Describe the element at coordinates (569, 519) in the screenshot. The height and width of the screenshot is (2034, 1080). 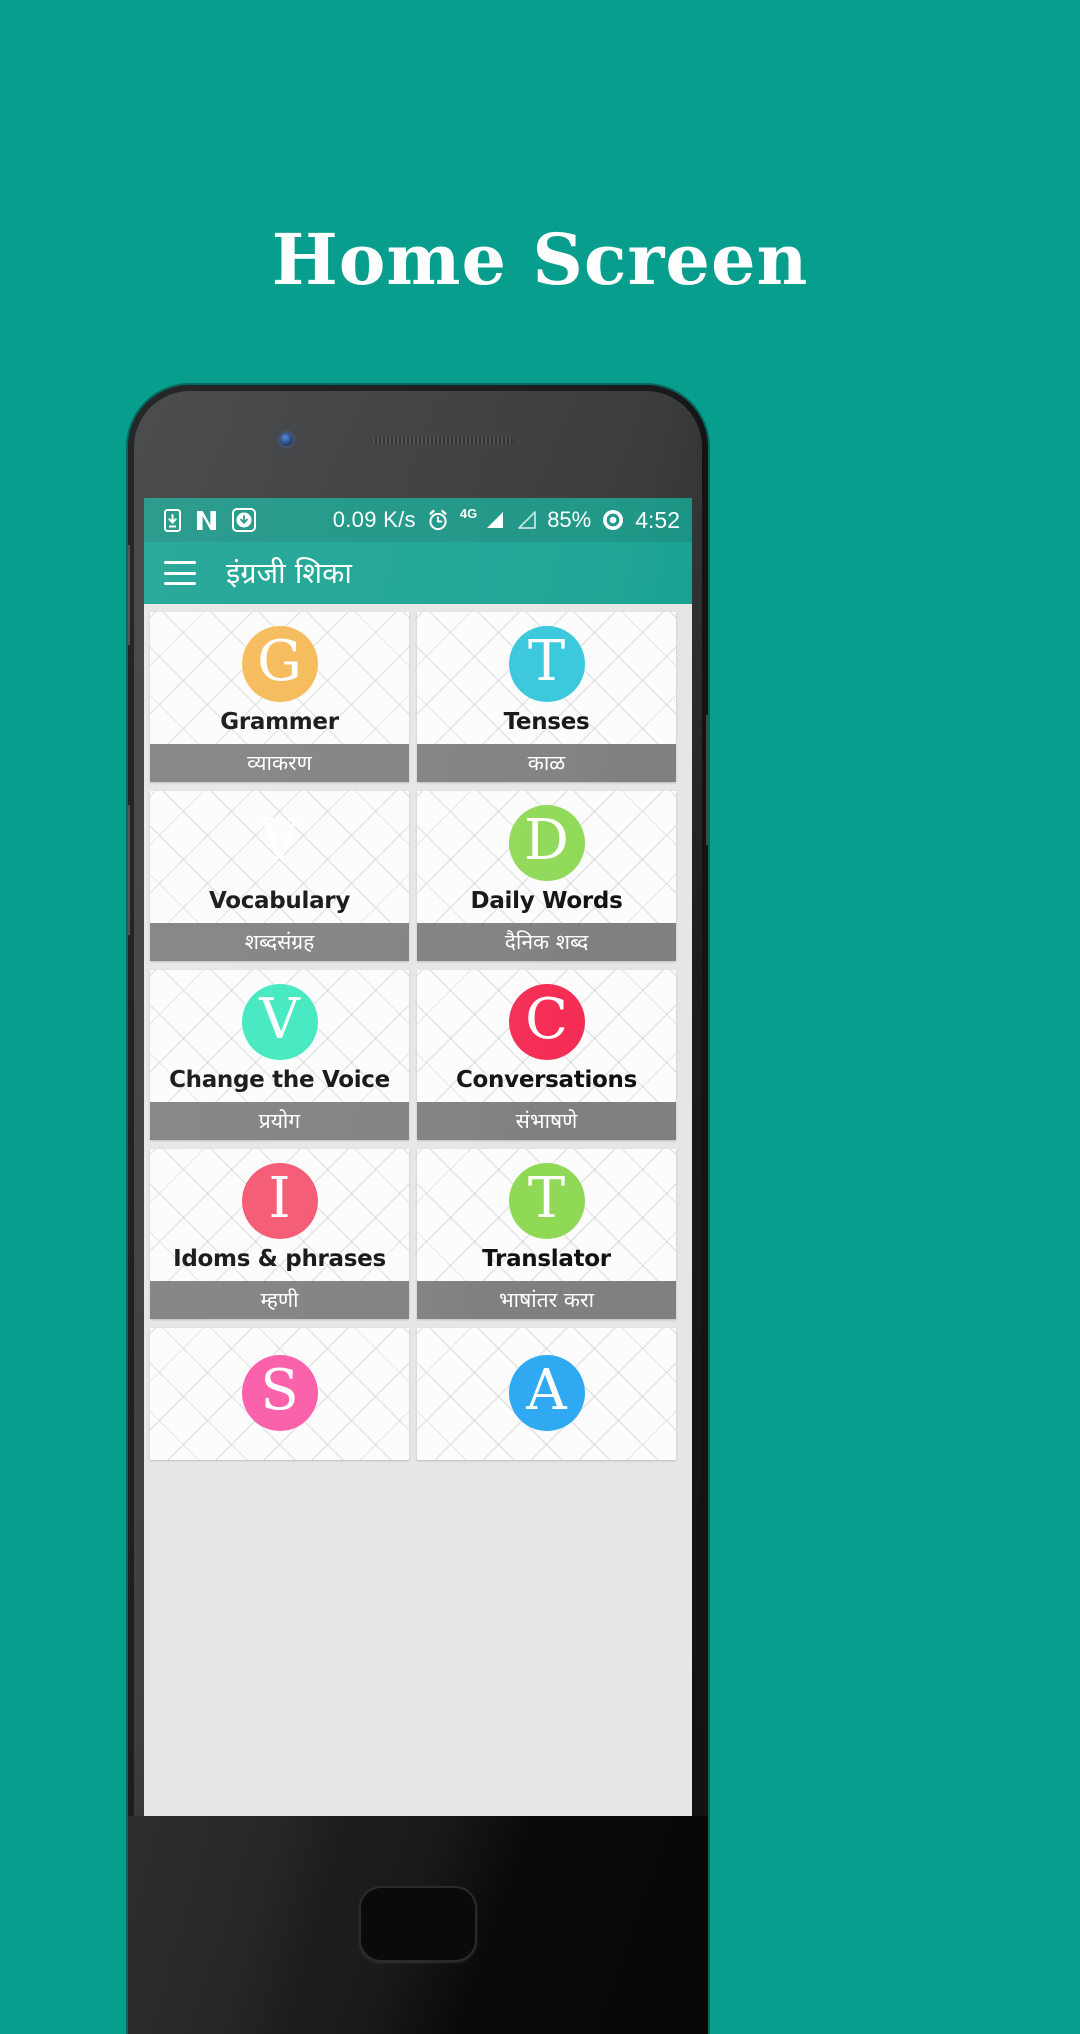
I see `battery-percent-text: 85%` at that location.